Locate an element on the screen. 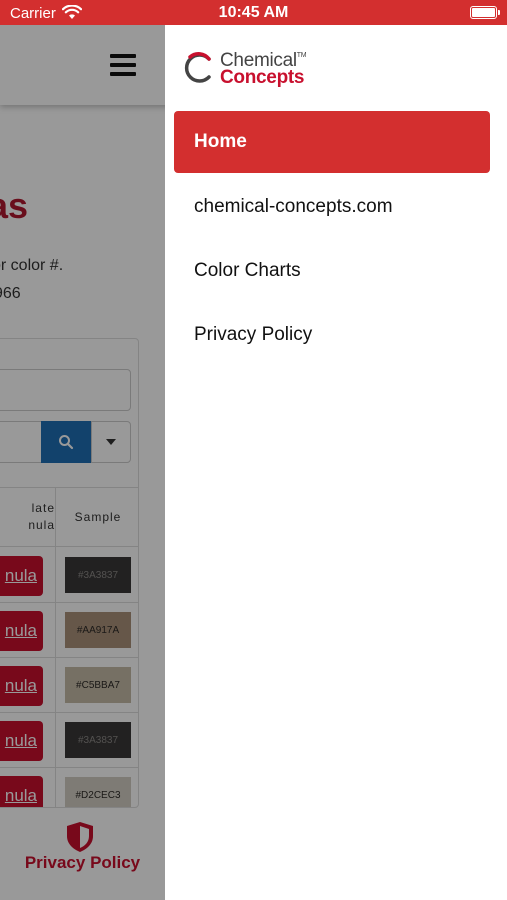  status-time: 10:45 AM is located at coordinates (253, 12).